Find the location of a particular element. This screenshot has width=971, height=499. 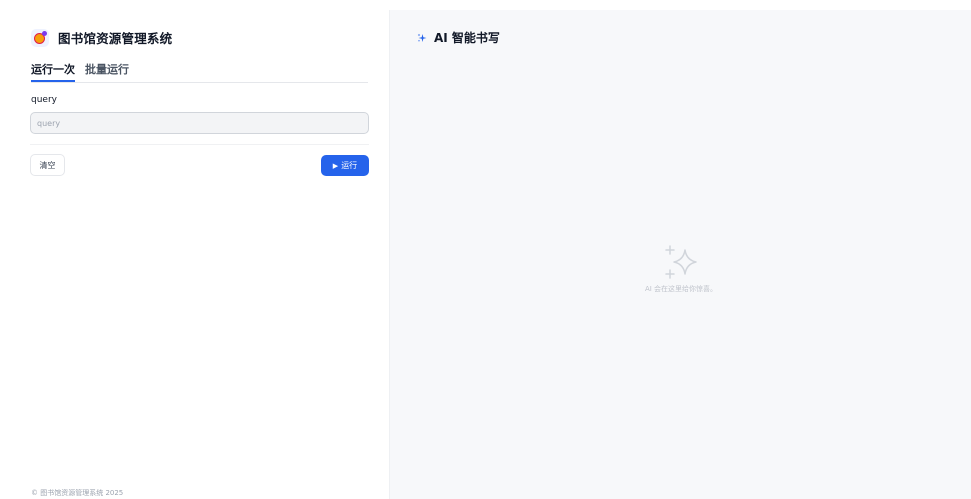

empty-state-text: AI 会在这里给你惊喜。 is located at coordinates (681, 289).